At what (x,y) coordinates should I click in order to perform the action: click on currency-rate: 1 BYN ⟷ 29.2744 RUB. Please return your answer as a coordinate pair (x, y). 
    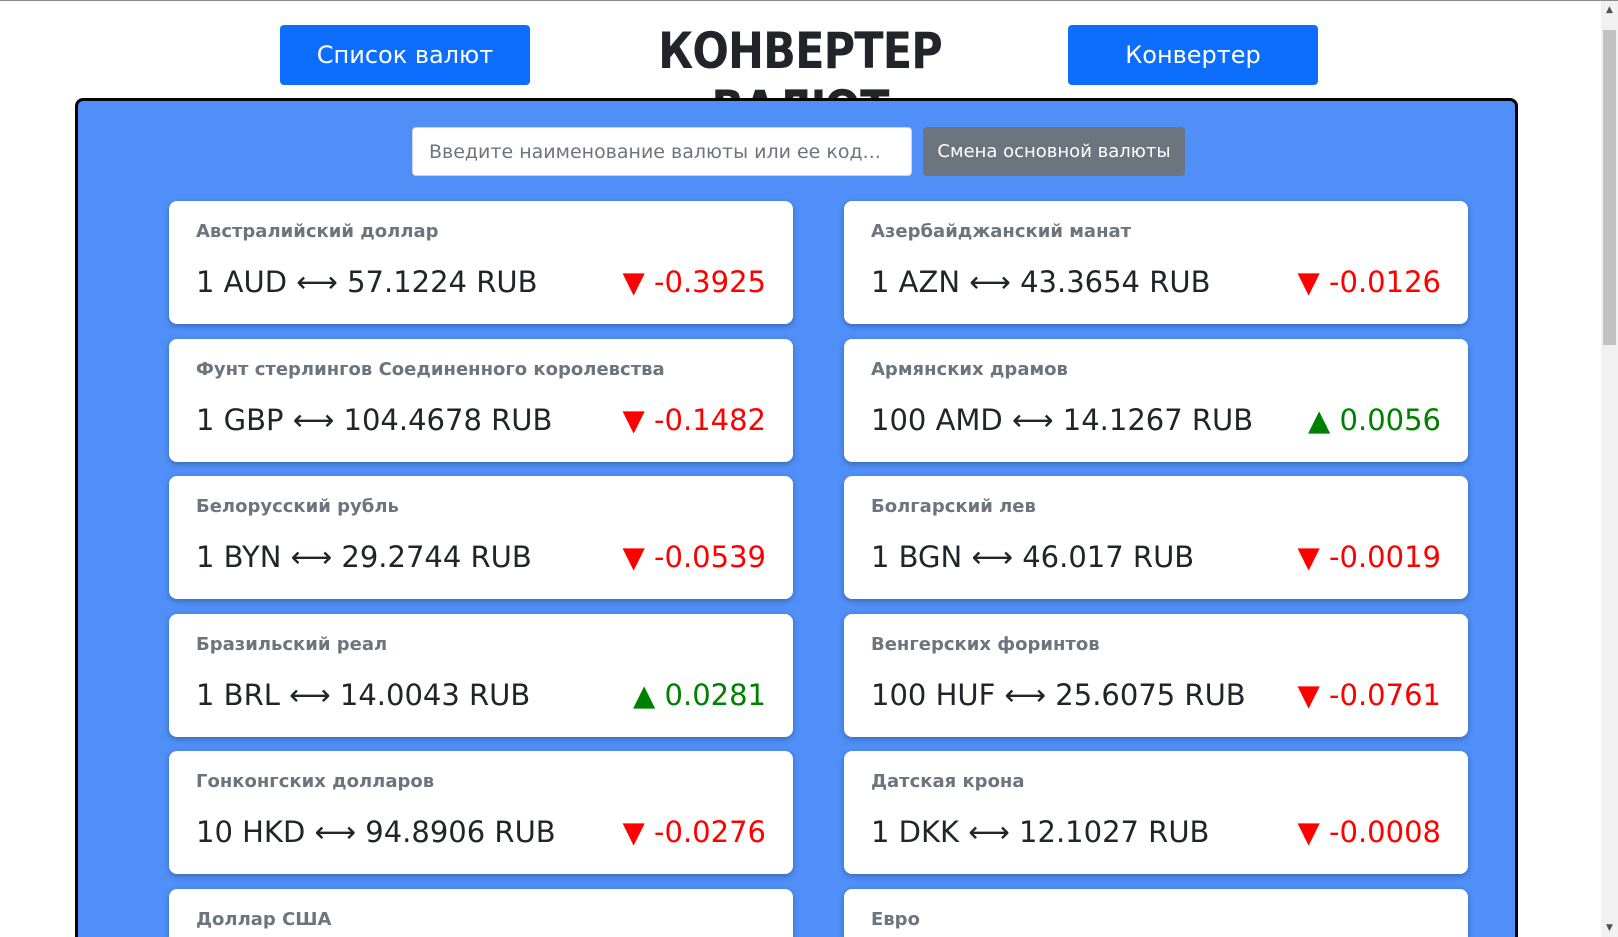
    Looking at the image, I should click on (364, 557).